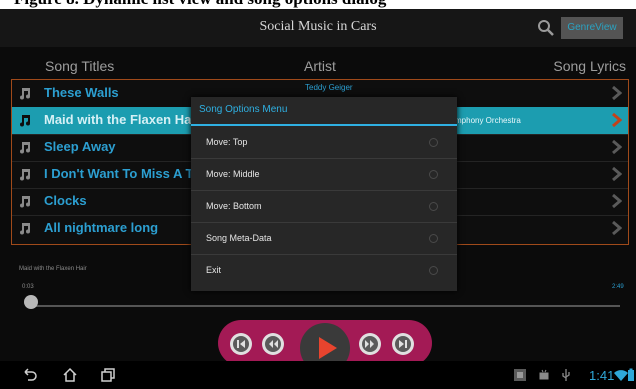  Describe the element at coordinates (227, 142) in the screenshot. I see `option-label: Move: Top` at that location.